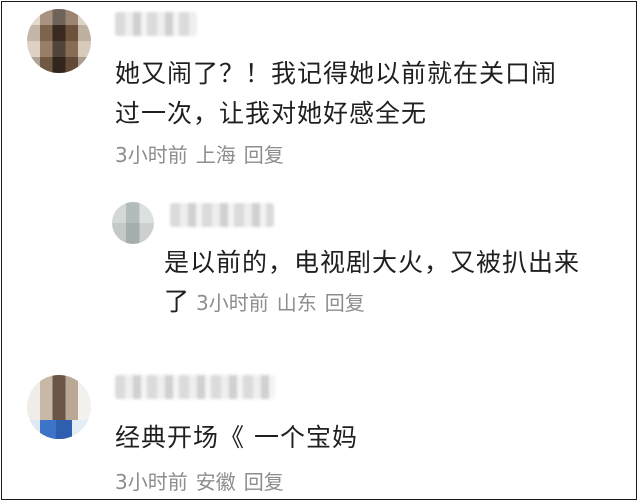 This screenshot has width=640, height=503. Describe the element at coordinates (215, 482) in the screenshot. I see `comment-location: 安徽` at that location.